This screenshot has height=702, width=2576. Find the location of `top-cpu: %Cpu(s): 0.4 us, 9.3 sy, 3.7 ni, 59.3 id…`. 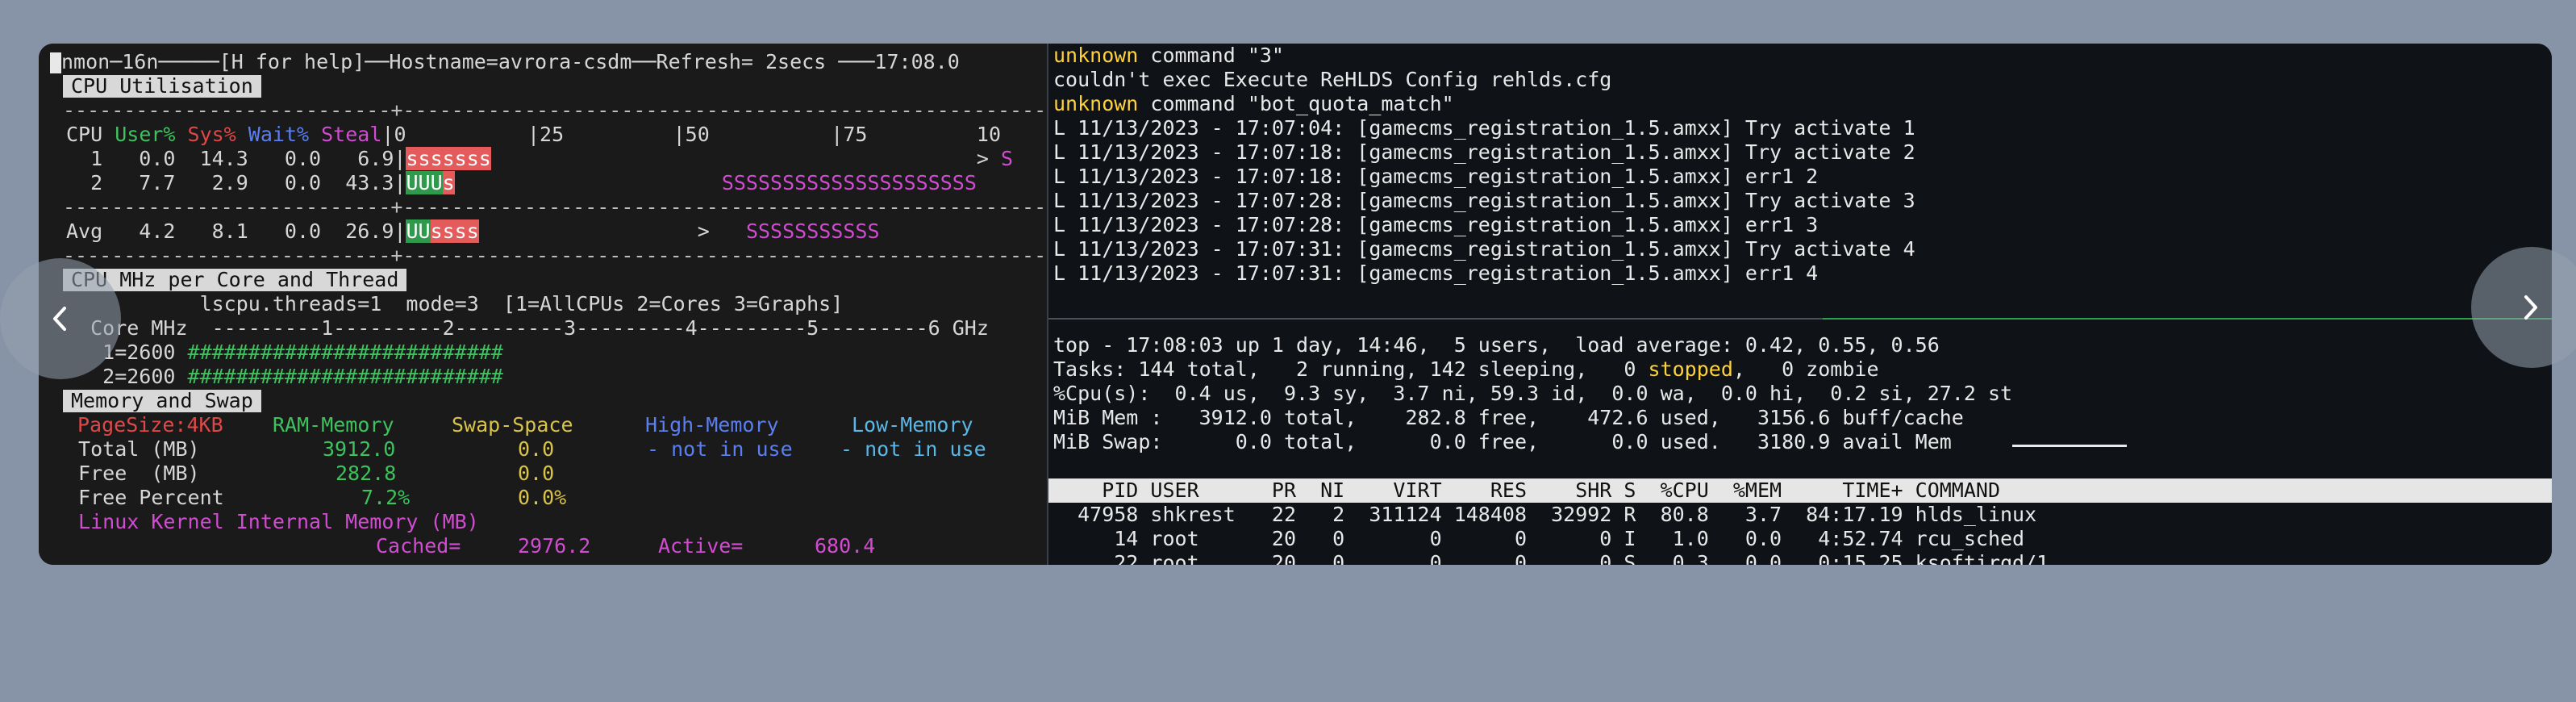

top-cpu: %Cpu(s): 0.4 us, 9.3 sy, 3.7 ni, 59.3 id… is located at coordinates (1533, 393).